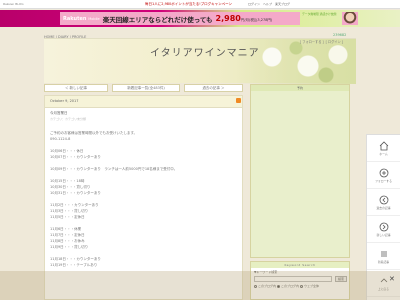 The width and height of the screenshot is (400, 300). I want to click on top-link-help: ヘルプ, so click(267, 4).